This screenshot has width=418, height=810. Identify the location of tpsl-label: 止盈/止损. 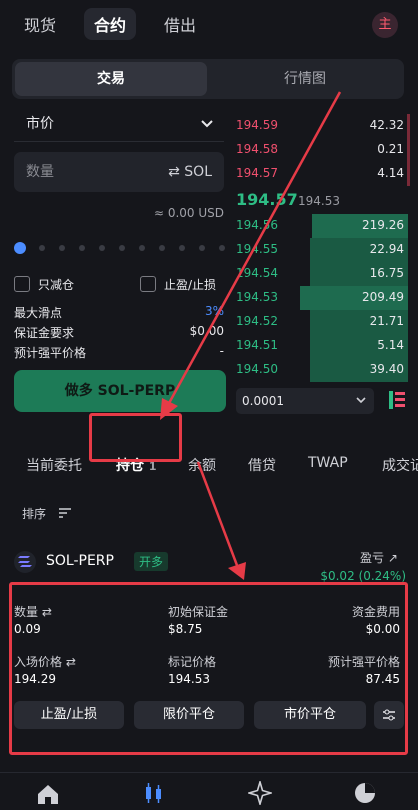
(190, 285).